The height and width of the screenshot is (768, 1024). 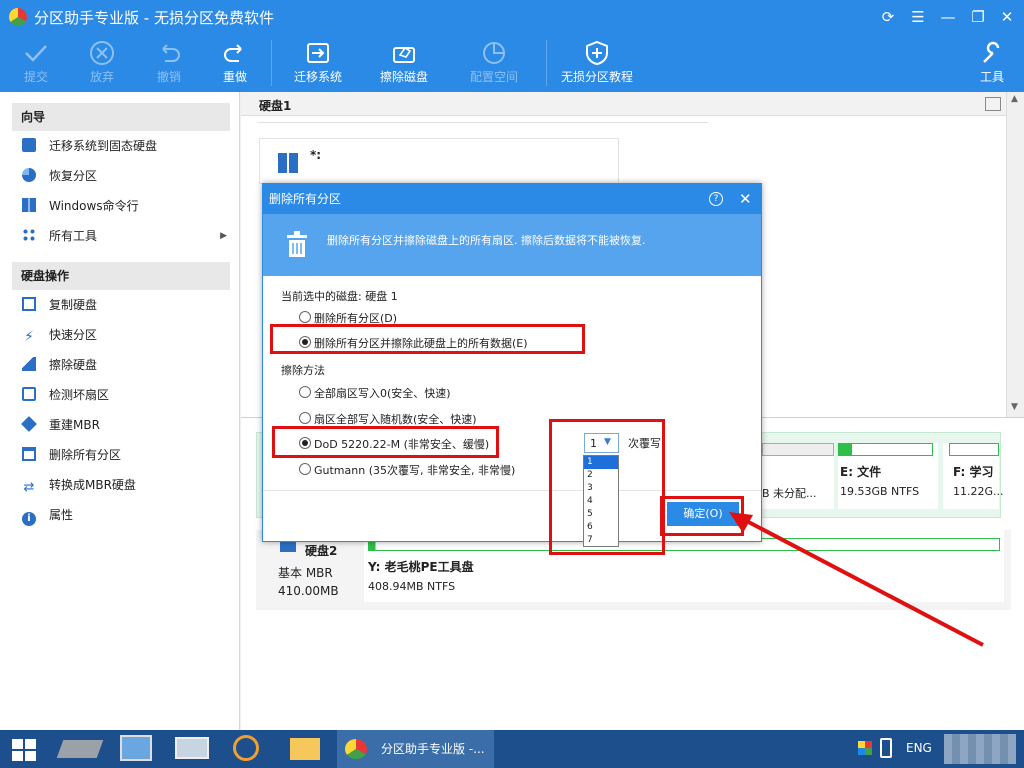 What do you see at coordinates (73, 176) in the screenshot?
I see `sidebar-item-label: 恢复分区` at bounding box center [73, 176].